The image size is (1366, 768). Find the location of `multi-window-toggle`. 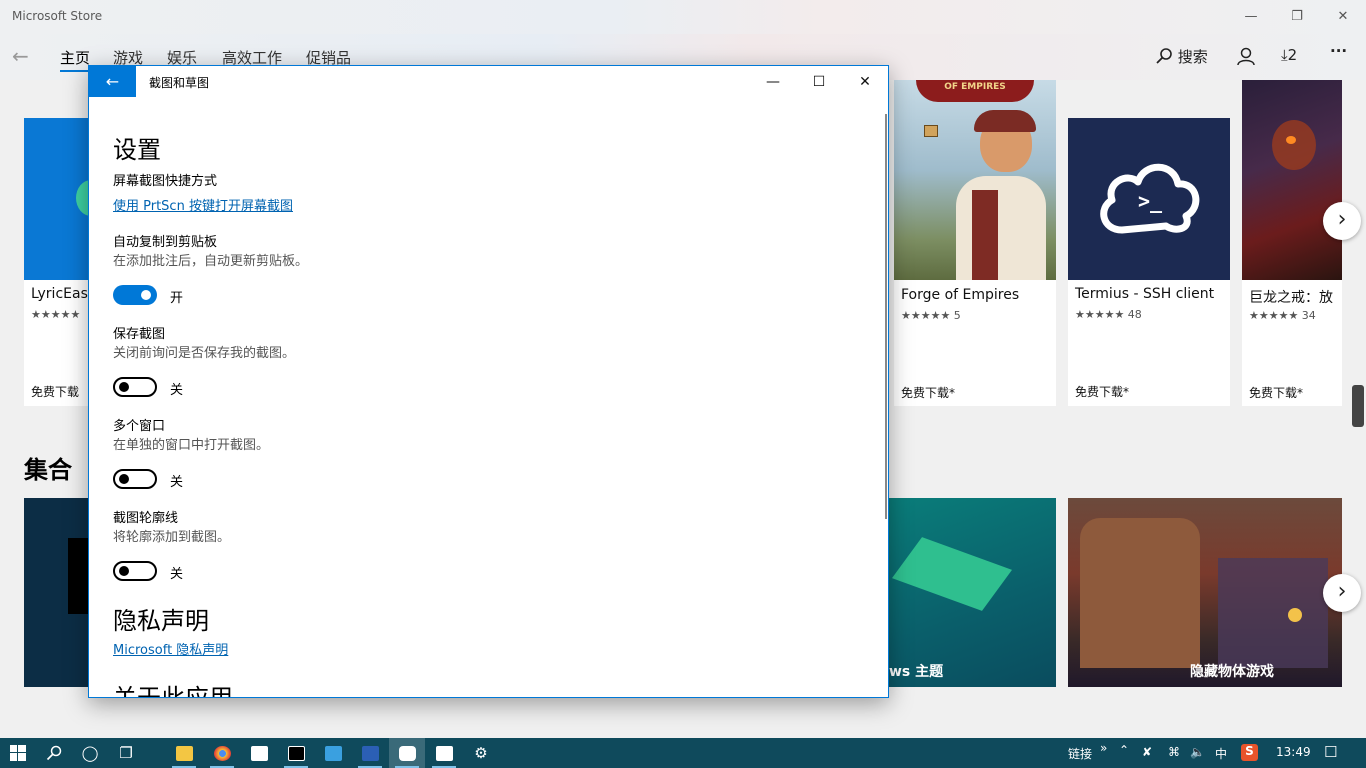

multi-window-toggle is located at coordinates (135, 479).